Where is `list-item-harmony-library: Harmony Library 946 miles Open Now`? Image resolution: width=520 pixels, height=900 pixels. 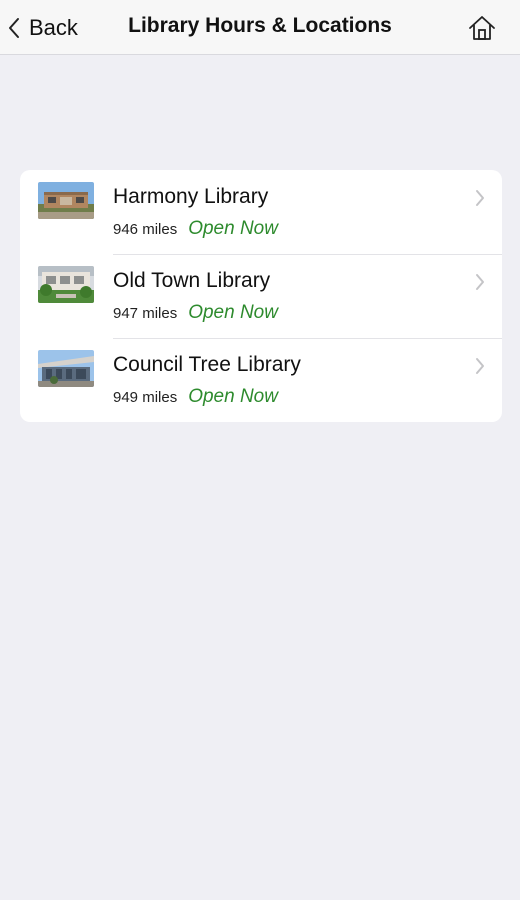
list-item-harmony-library: Harmony Library 946 miles Open Now is located at coordinates (261, 212).